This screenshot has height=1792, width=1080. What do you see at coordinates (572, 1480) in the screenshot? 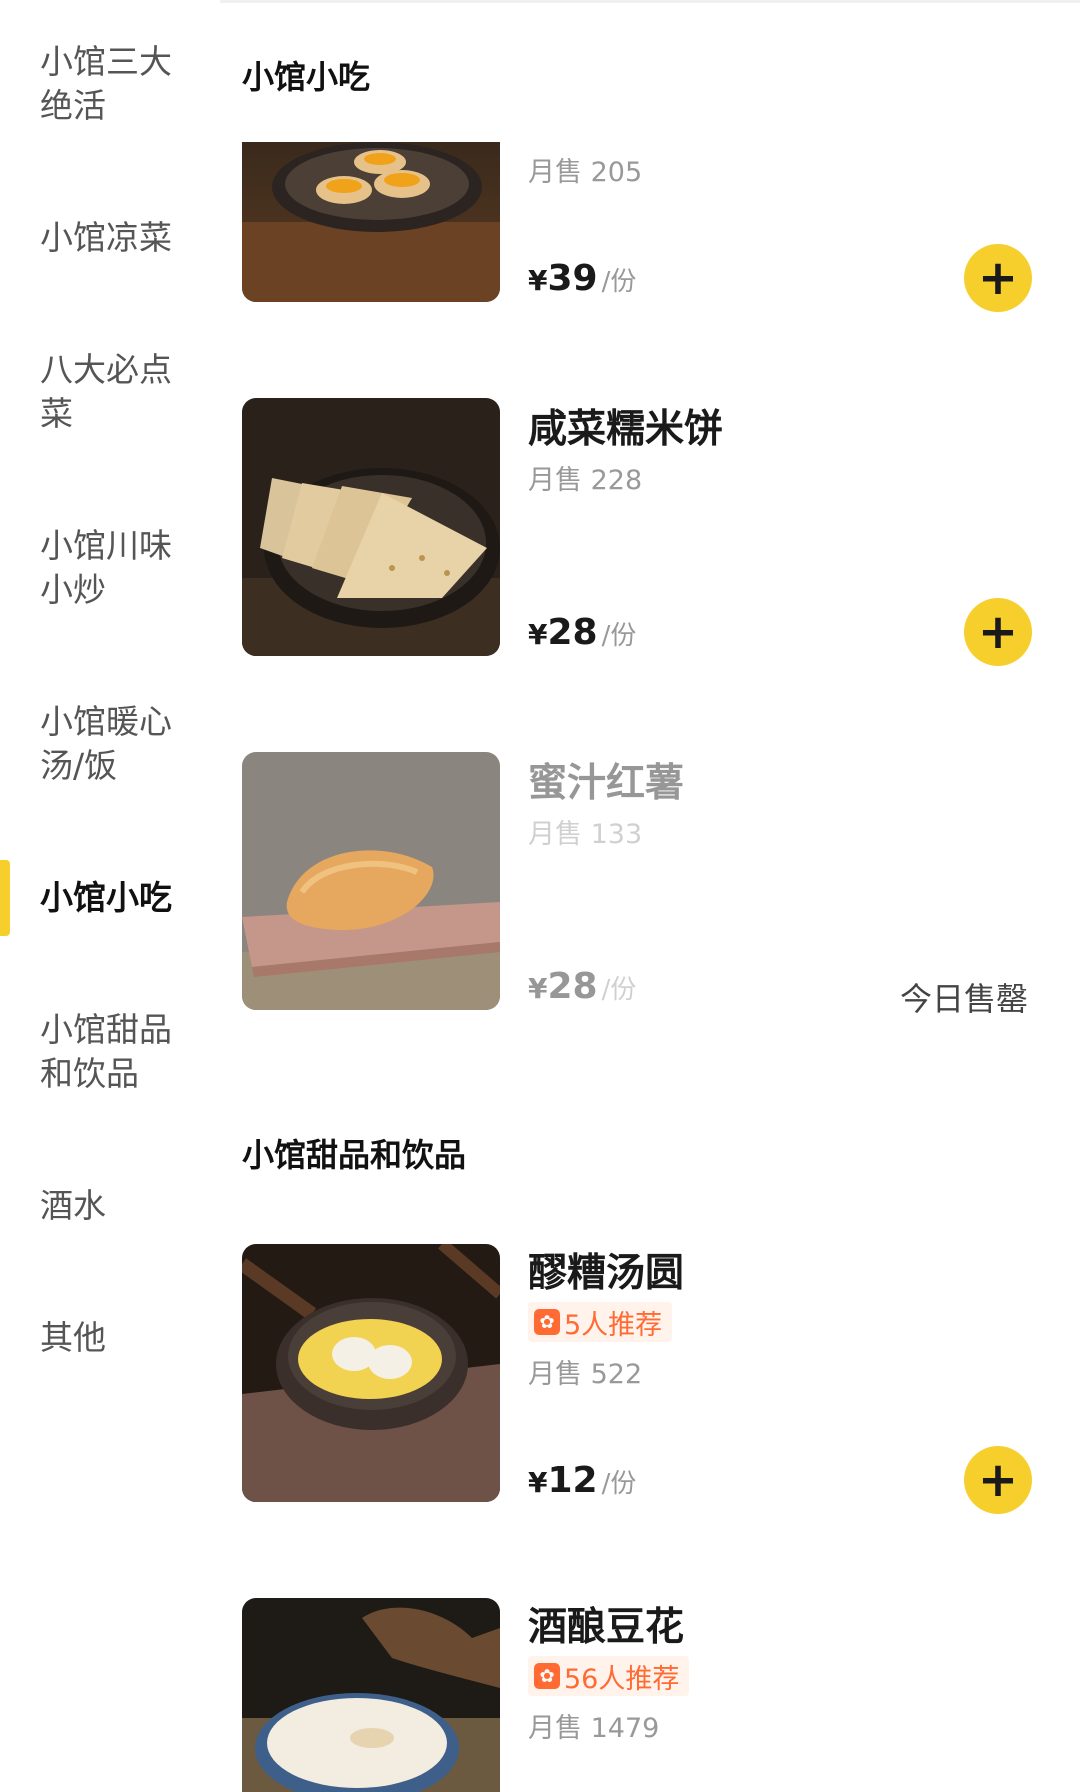
I see `price-value: 12` at bounding box center [572, 1480].